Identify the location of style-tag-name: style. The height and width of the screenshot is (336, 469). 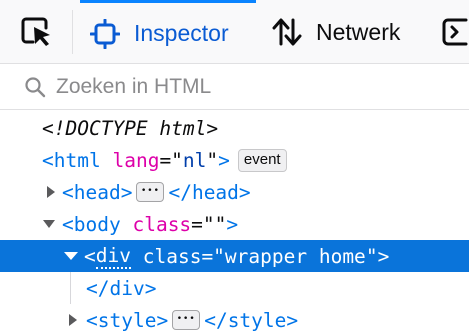
(127, 320).